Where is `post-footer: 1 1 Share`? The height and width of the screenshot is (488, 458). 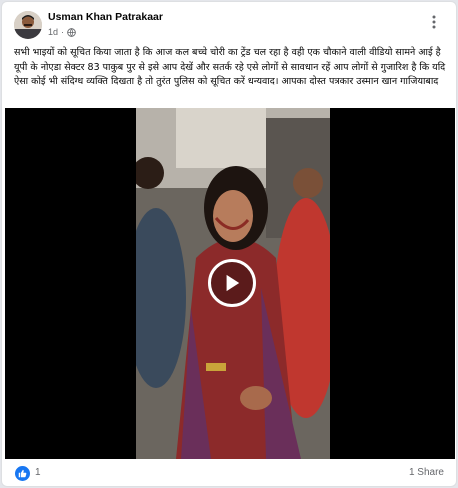
post-footer: 1 1 Share is located at coordinates (229, 472).